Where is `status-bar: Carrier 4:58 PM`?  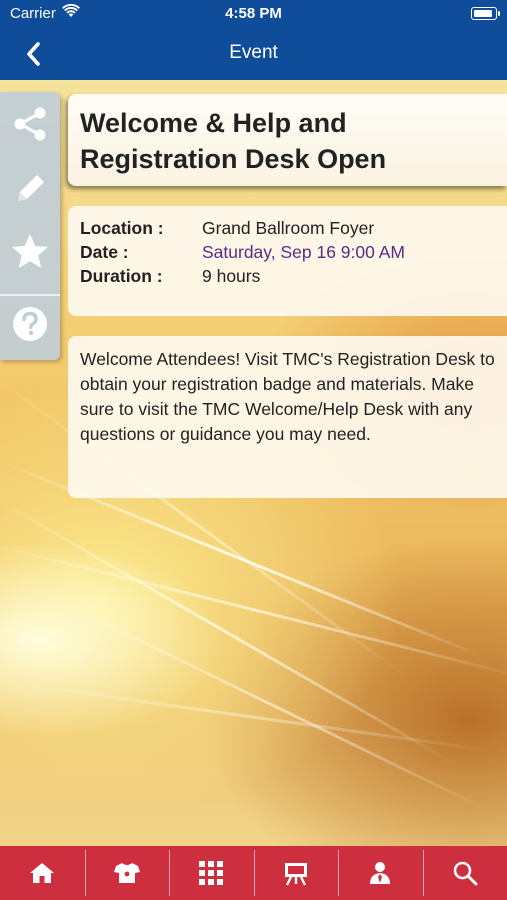
status-bar: Carrier 4:58 PM is located at coordinates (253, 14).